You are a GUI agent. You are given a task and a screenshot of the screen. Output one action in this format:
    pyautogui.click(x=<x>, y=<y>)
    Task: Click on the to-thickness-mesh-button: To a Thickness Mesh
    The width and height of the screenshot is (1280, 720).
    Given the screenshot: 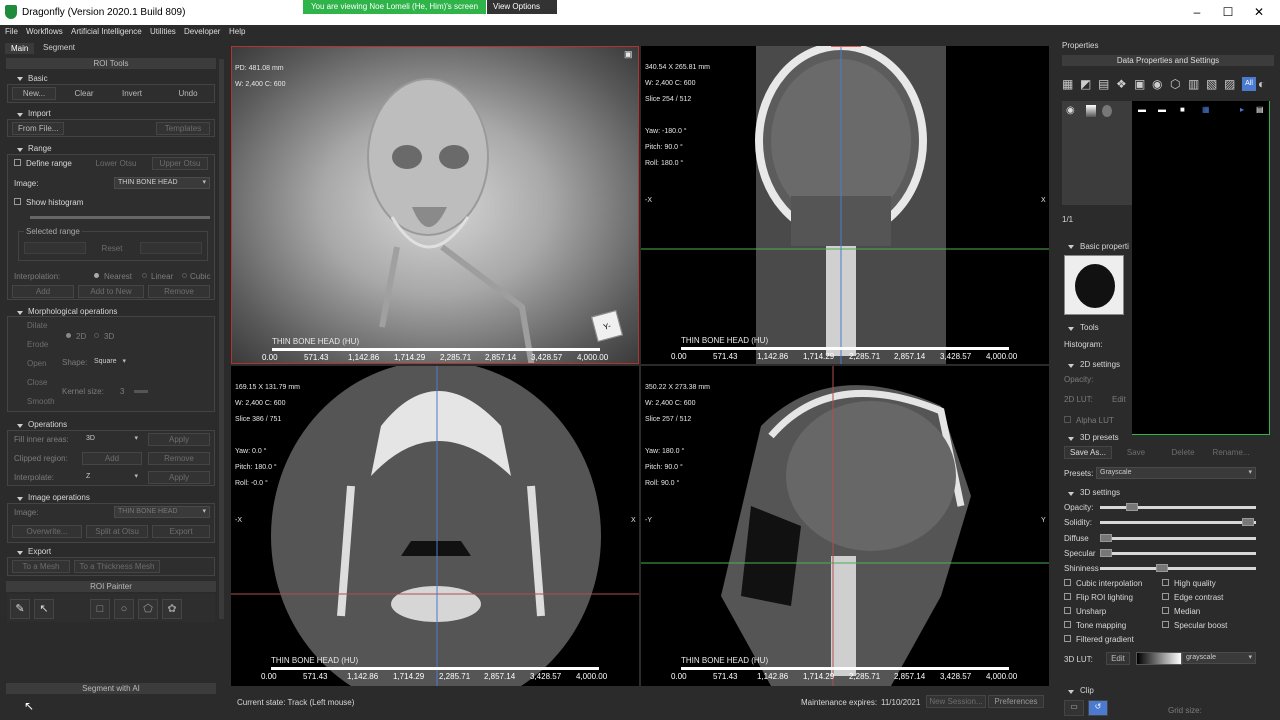 What is the action you would take?
    pyautogui.click(x=117, y=566)
    